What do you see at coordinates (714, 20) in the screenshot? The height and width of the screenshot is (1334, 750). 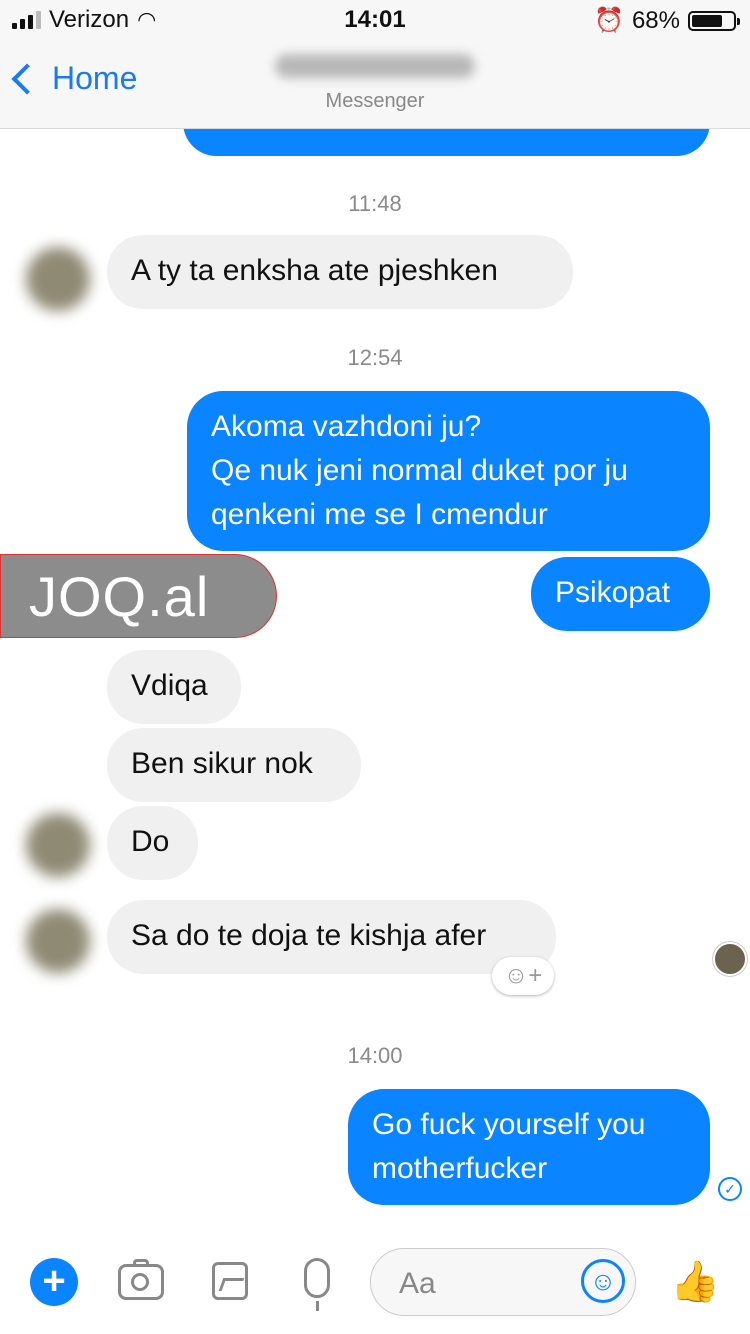 I see `battery-icon` at bounding box center [714, 20].